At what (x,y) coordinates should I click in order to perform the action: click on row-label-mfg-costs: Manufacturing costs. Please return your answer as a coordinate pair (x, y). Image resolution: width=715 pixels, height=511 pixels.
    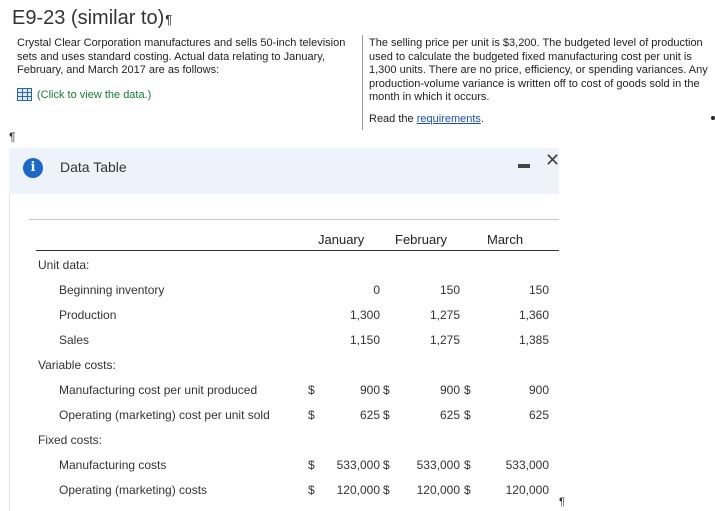
    Looking at the image, I should click on (113, 465).